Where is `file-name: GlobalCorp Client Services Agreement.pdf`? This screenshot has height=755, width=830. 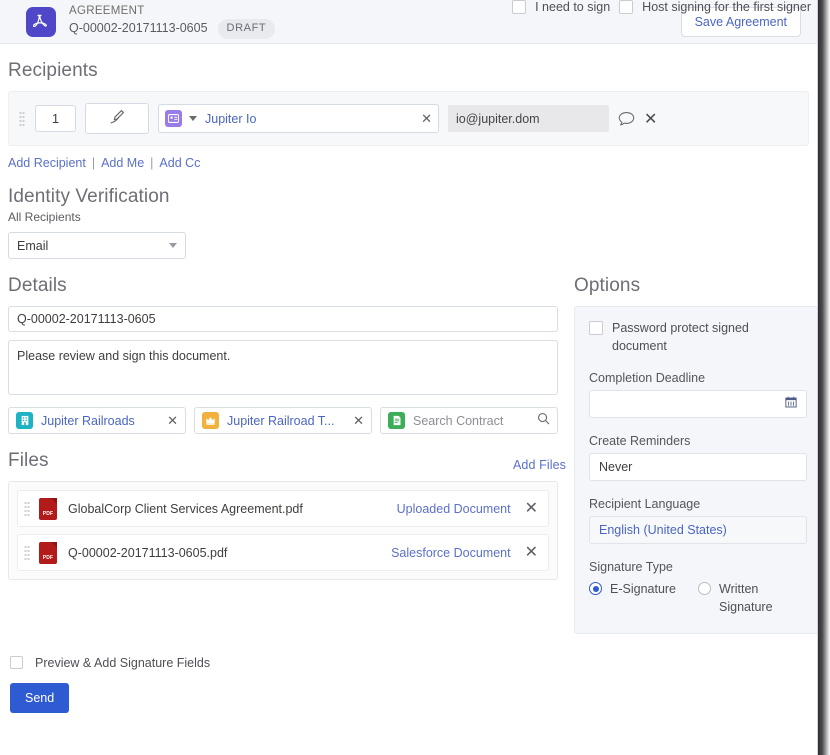
file-name: GlobalCorp Client Services Agreement.pdf is located at coordinates (185, 508).